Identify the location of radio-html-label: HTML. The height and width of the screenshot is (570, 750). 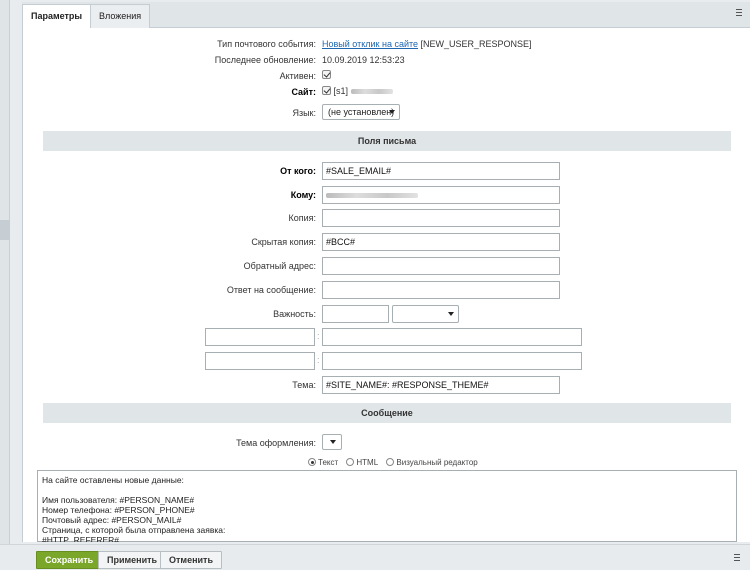
(367, 462).